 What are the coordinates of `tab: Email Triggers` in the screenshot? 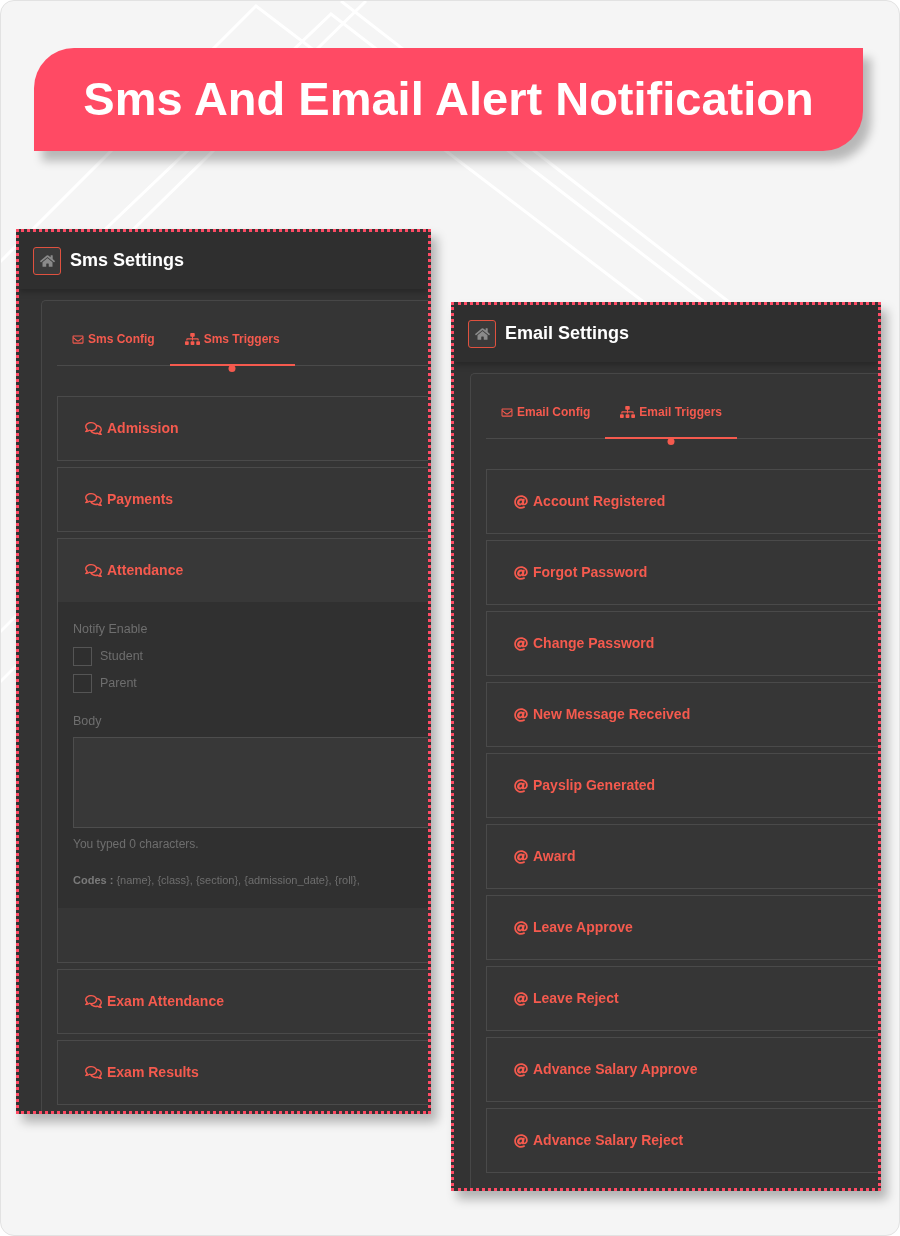 It's located at (671, 413).